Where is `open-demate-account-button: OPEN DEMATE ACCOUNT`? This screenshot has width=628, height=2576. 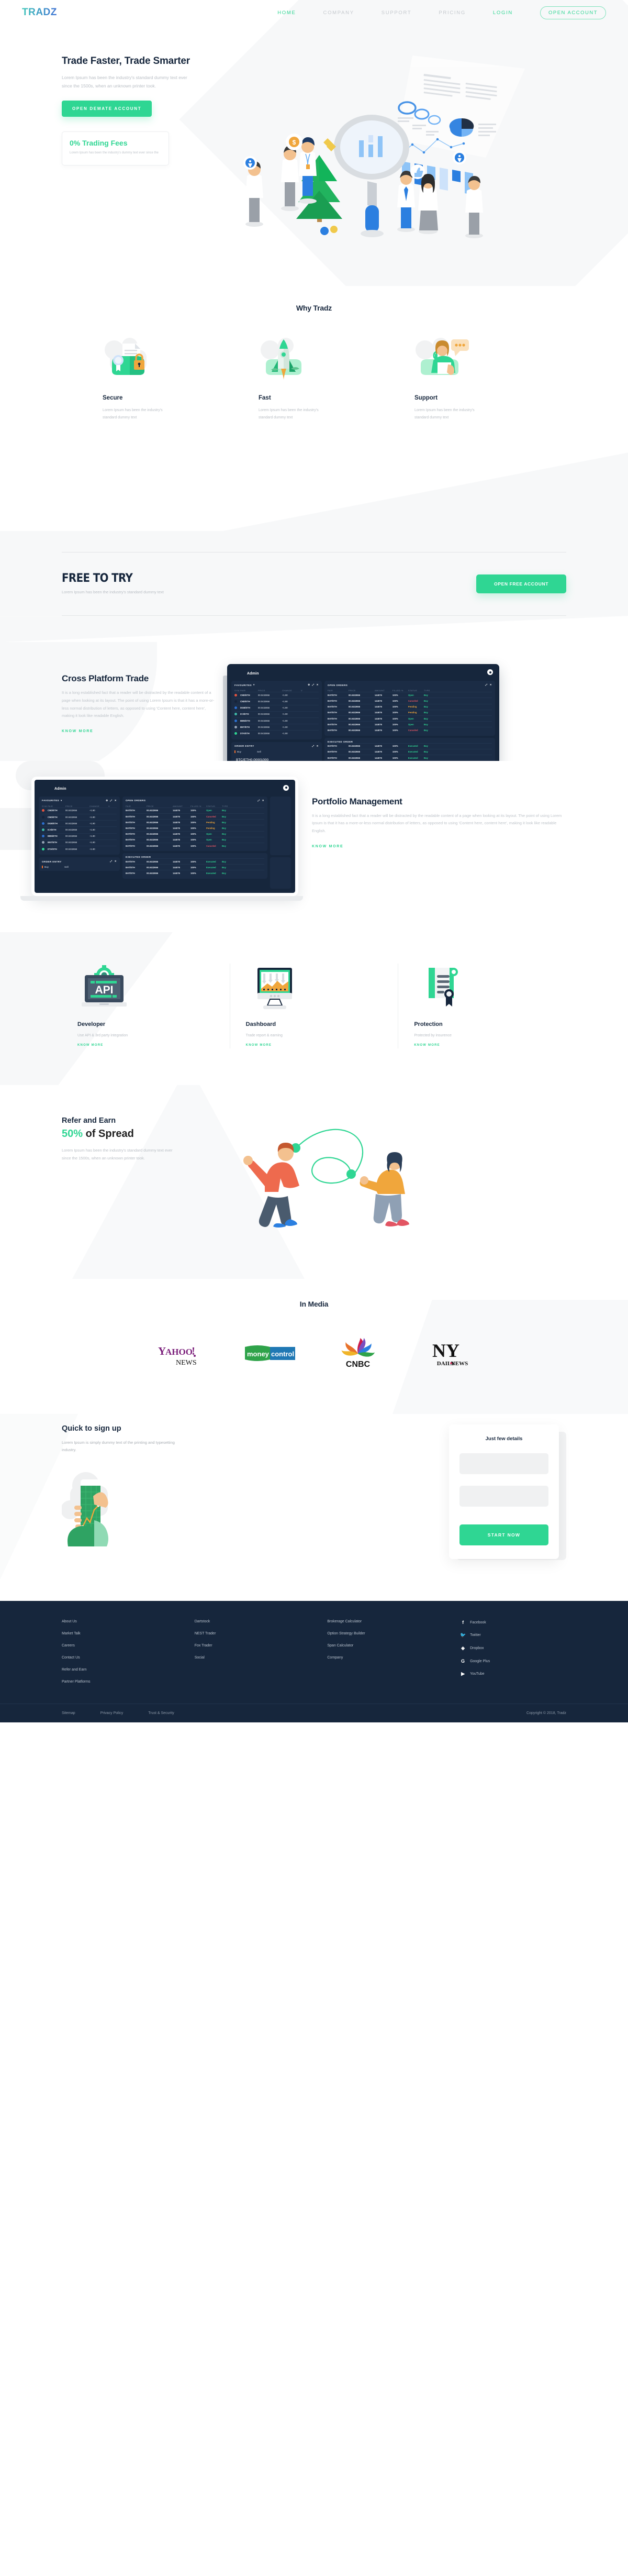 open-demate-account-button: OPEN DEMATE ACCOUNT is located at coordinates (107, 109).